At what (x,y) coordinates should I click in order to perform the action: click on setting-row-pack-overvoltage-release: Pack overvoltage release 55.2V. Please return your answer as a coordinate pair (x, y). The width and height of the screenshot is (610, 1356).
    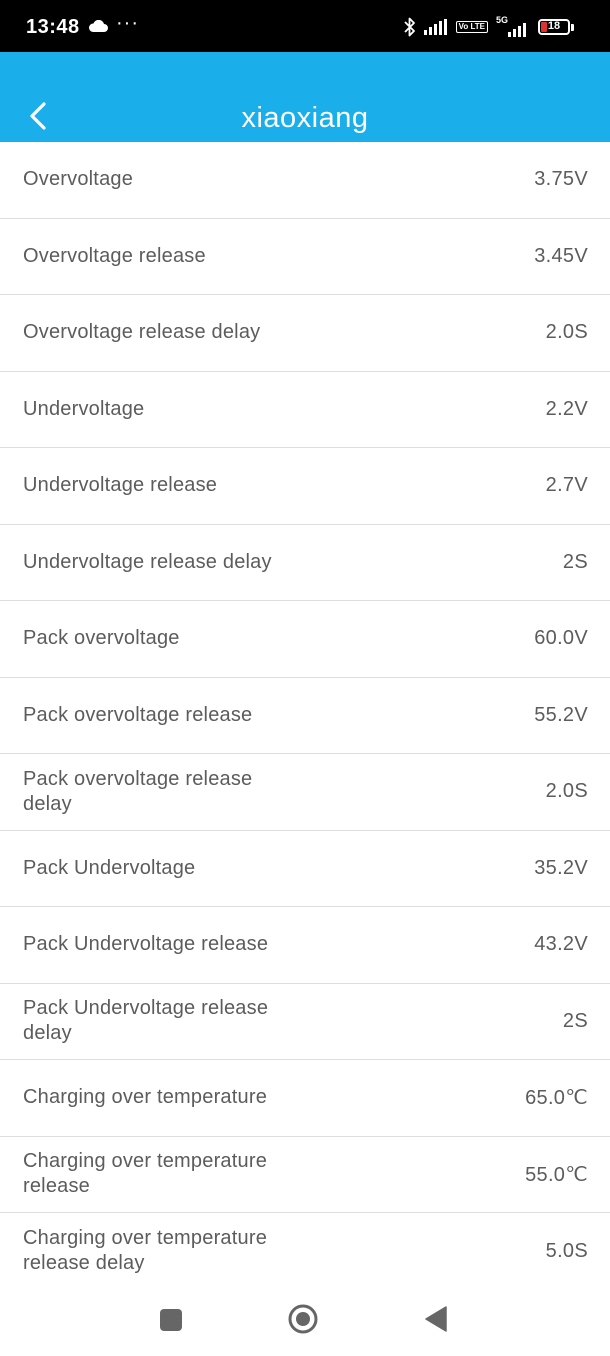
    Looking at the image, I should click on (305, 716).